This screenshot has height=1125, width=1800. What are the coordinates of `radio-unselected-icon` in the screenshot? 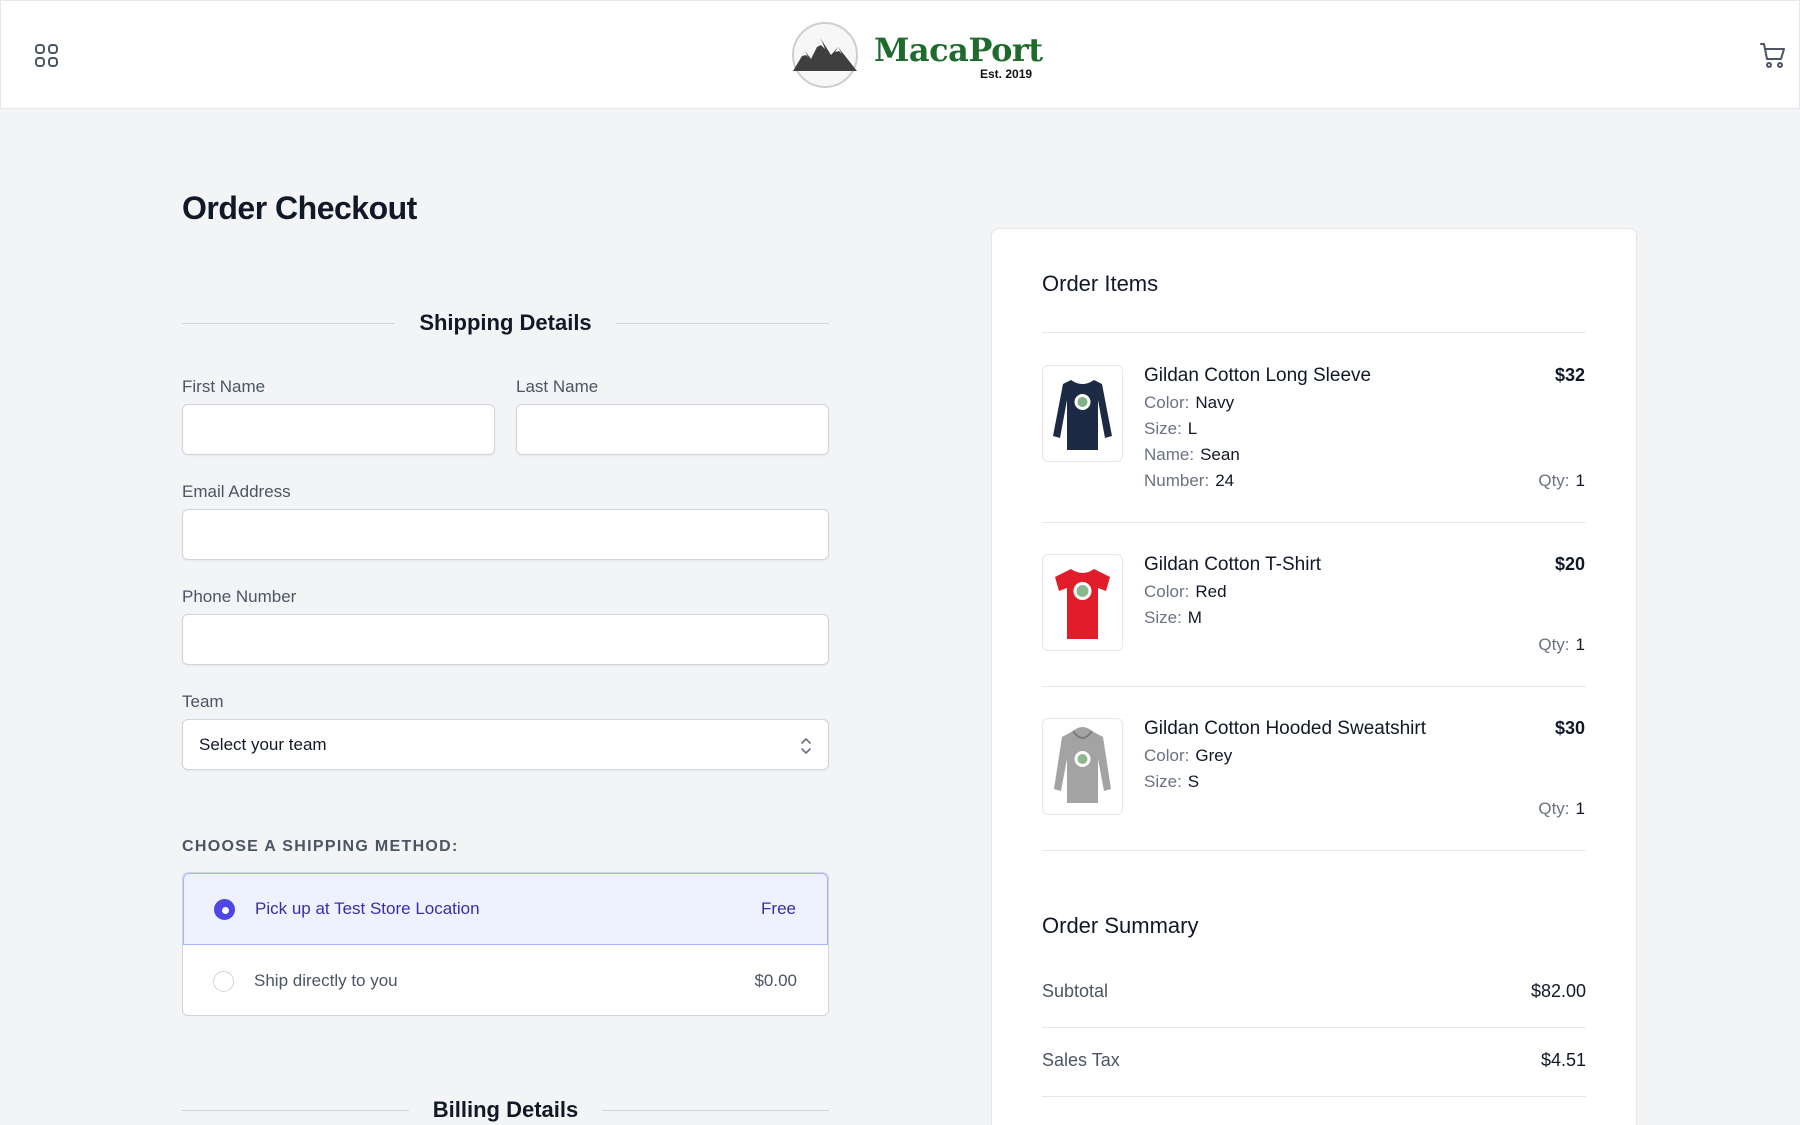 It's located at (223, 981).